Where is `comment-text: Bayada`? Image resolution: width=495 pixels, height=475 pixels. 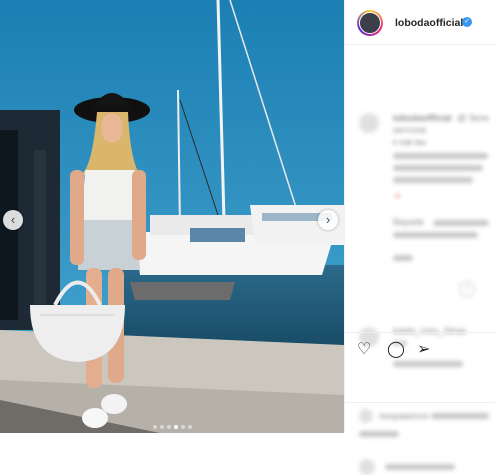 comment-text: Bayada is located at coordinates (408, 222).